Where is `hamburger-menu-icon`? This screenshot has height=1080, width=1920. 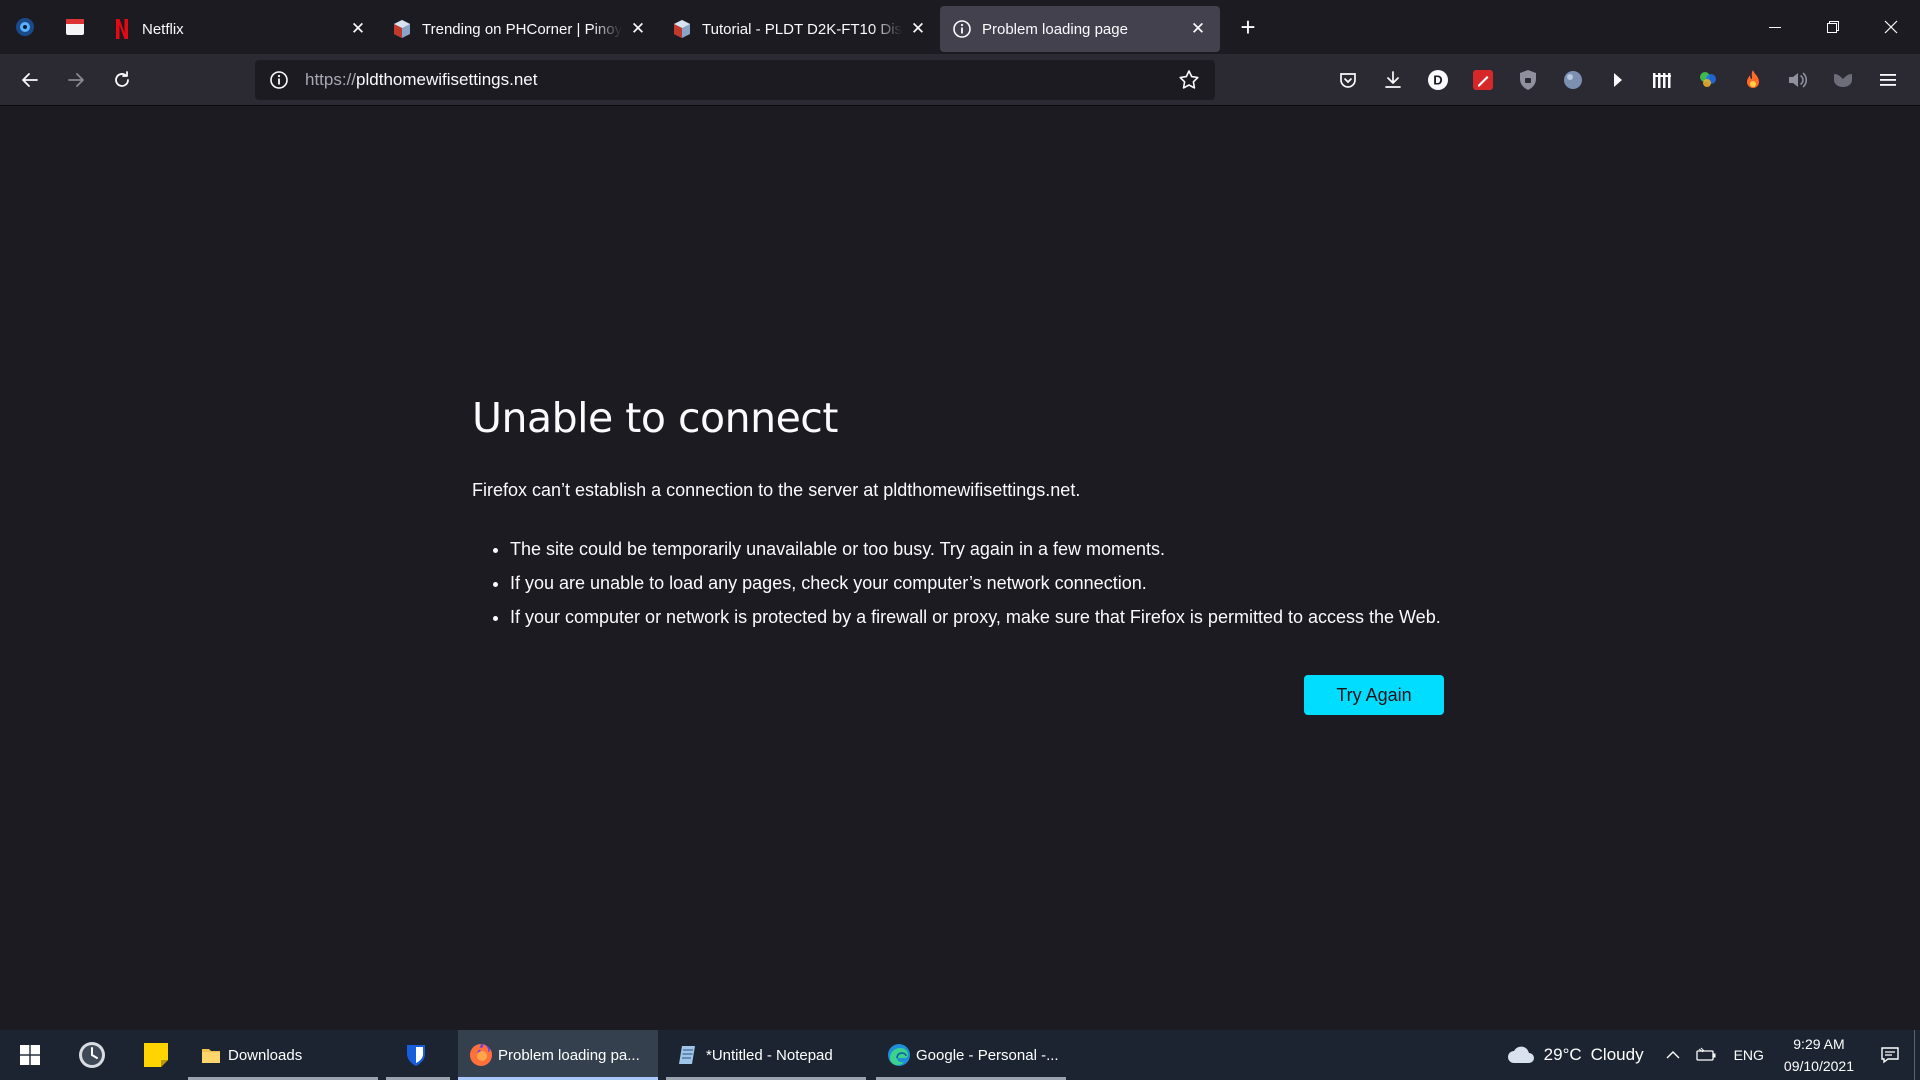
hamburger-menu-icon is located at coordinates (1887, 80).